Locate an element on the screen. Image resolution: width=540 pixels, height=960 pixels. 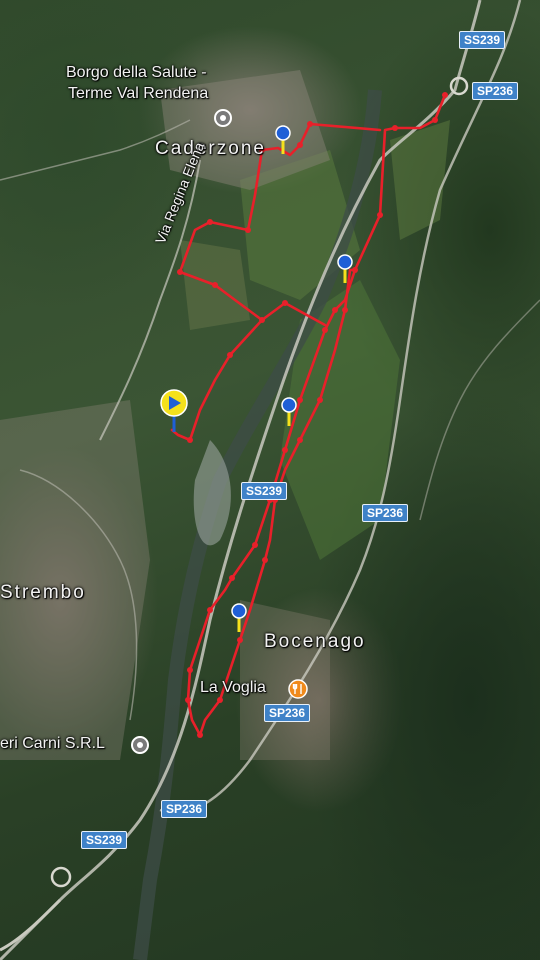
town-label-bocenago: Bocenago is located at coordinates (315, 641).